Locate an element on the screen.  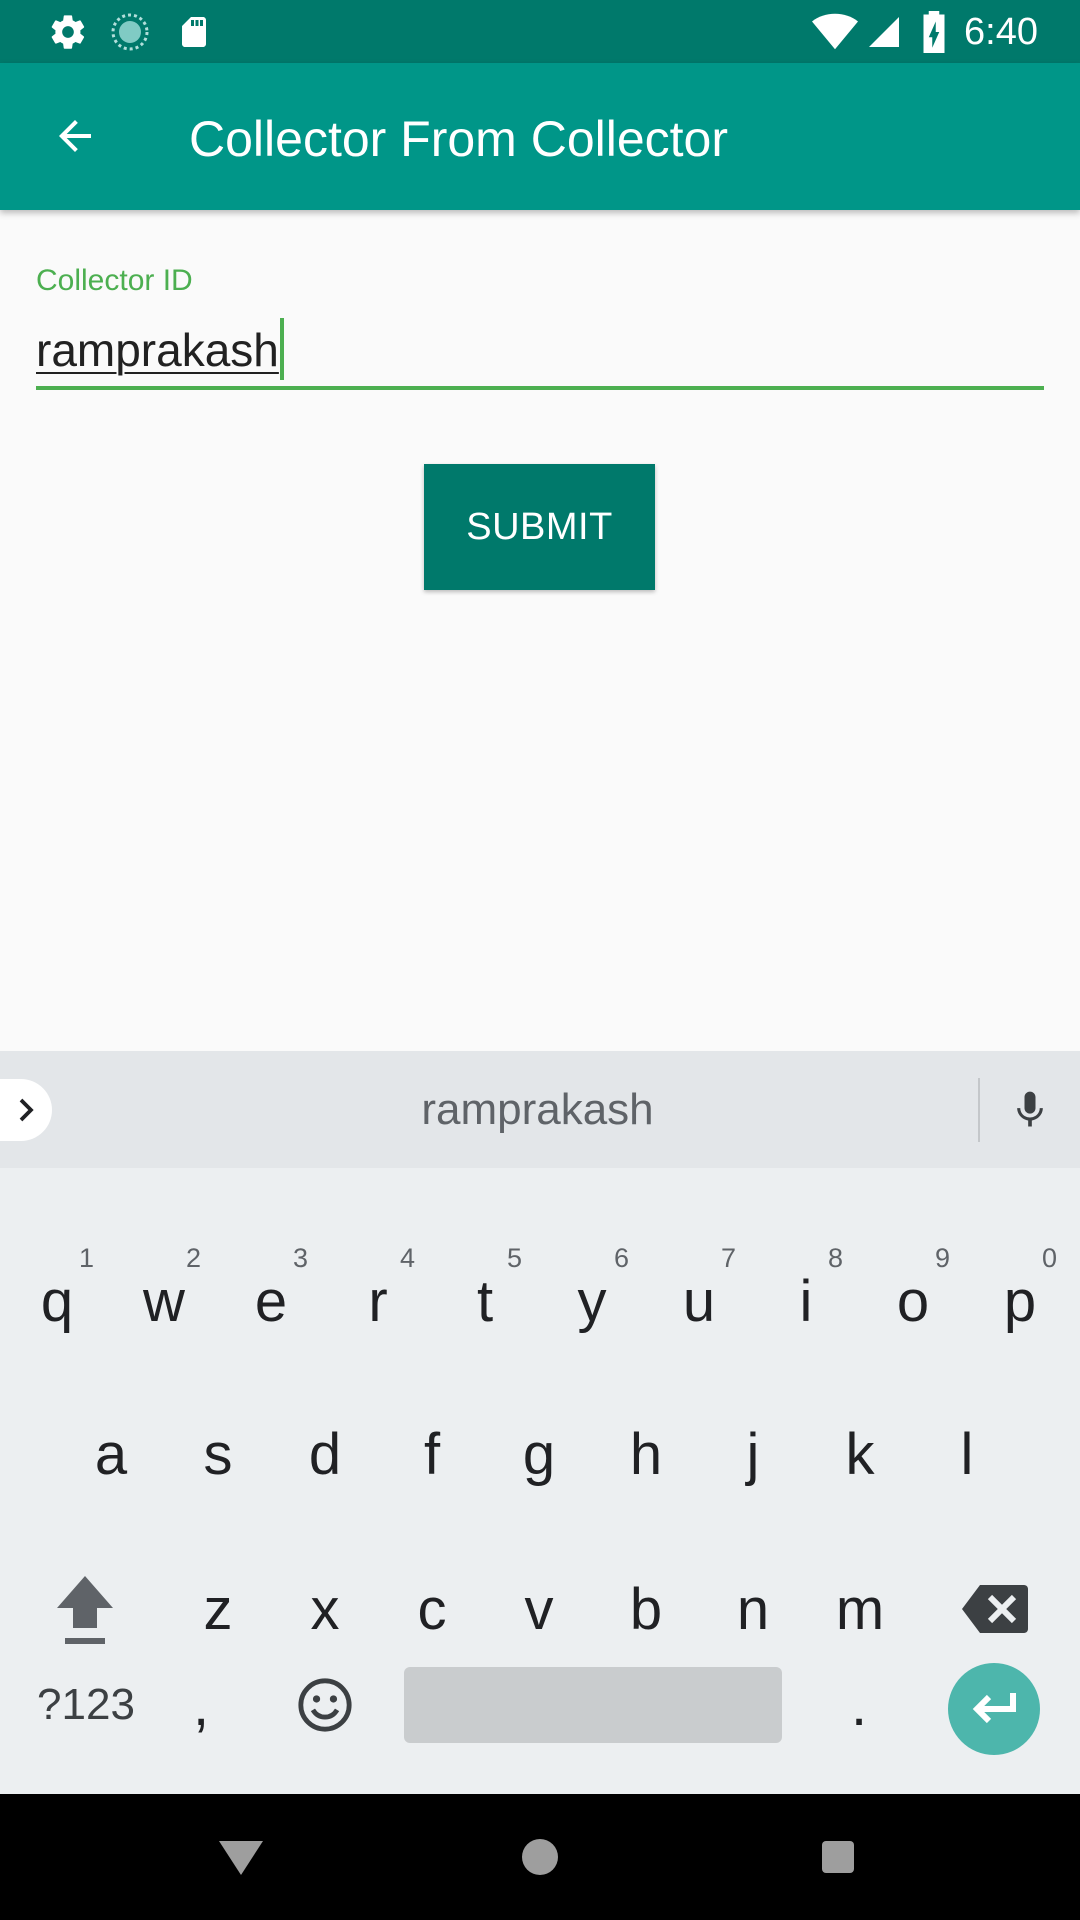
period-key: . is located at coordinates (859, 1705).